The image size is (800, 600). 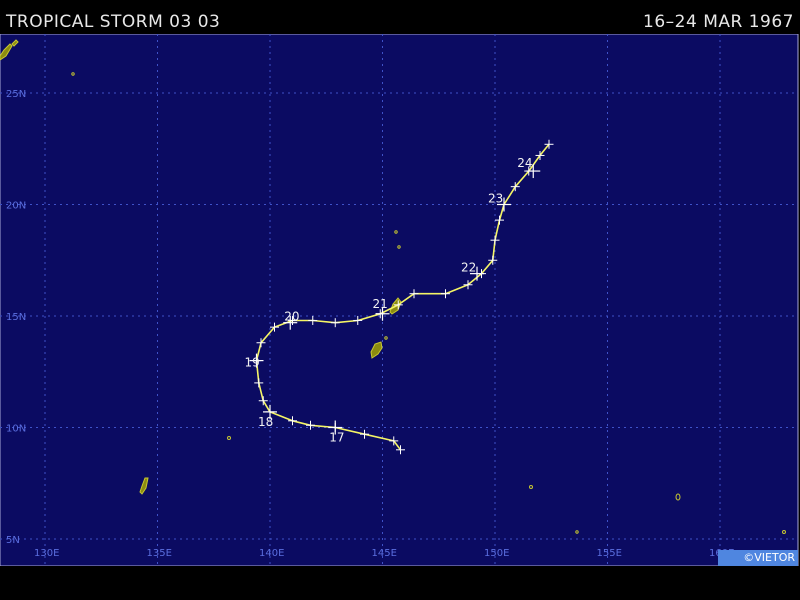 I want to click on day-label: 21, so click(x=380, y=304).